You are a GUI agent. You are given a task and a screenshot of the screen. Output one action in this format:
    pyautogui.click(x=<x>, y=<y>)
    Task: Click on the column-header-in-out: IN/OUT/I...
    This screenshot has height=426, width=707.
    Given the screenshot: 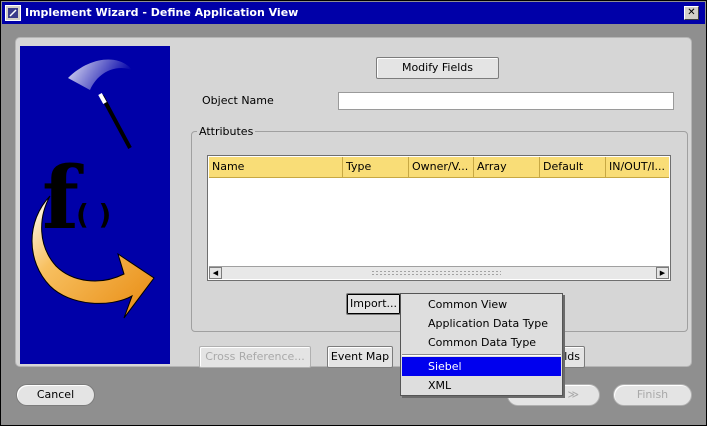 What is the action you would take?
    pyautogui.click(x=637, y=167)
    